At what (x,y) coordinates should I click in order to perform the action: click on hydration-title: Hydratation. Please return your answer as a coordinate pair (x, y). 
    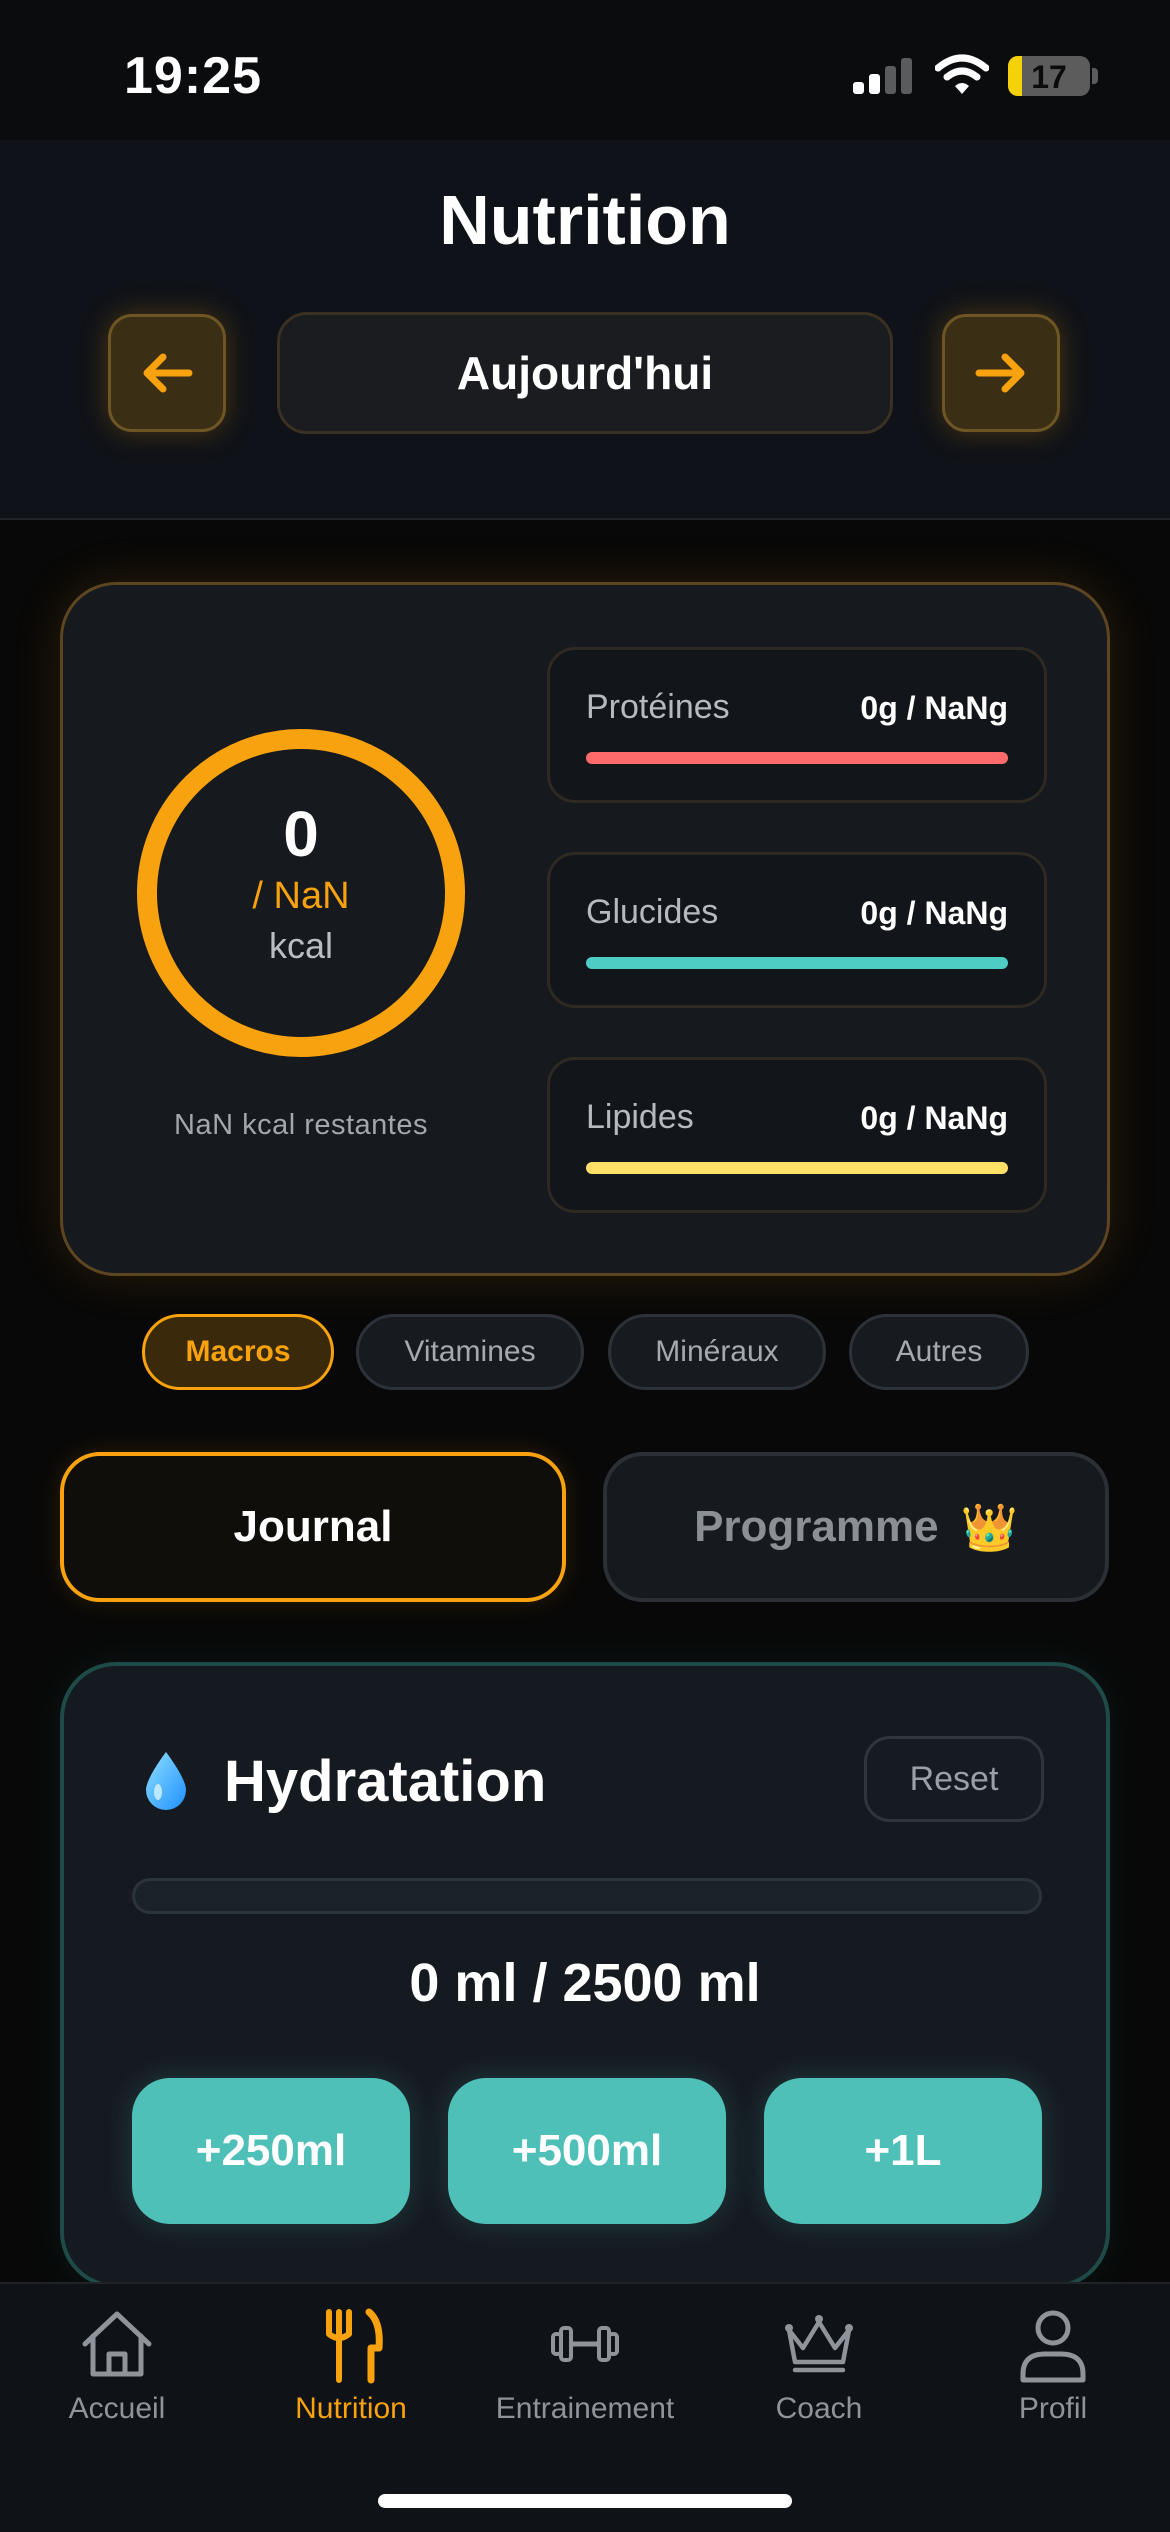
    Looking at the image, I should click on (385, 1781).